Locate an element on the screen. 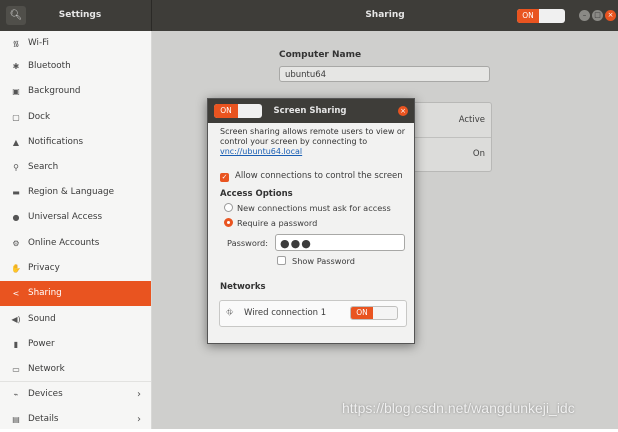  devices-icon: ⌁ is located at coordinates (16, 394).